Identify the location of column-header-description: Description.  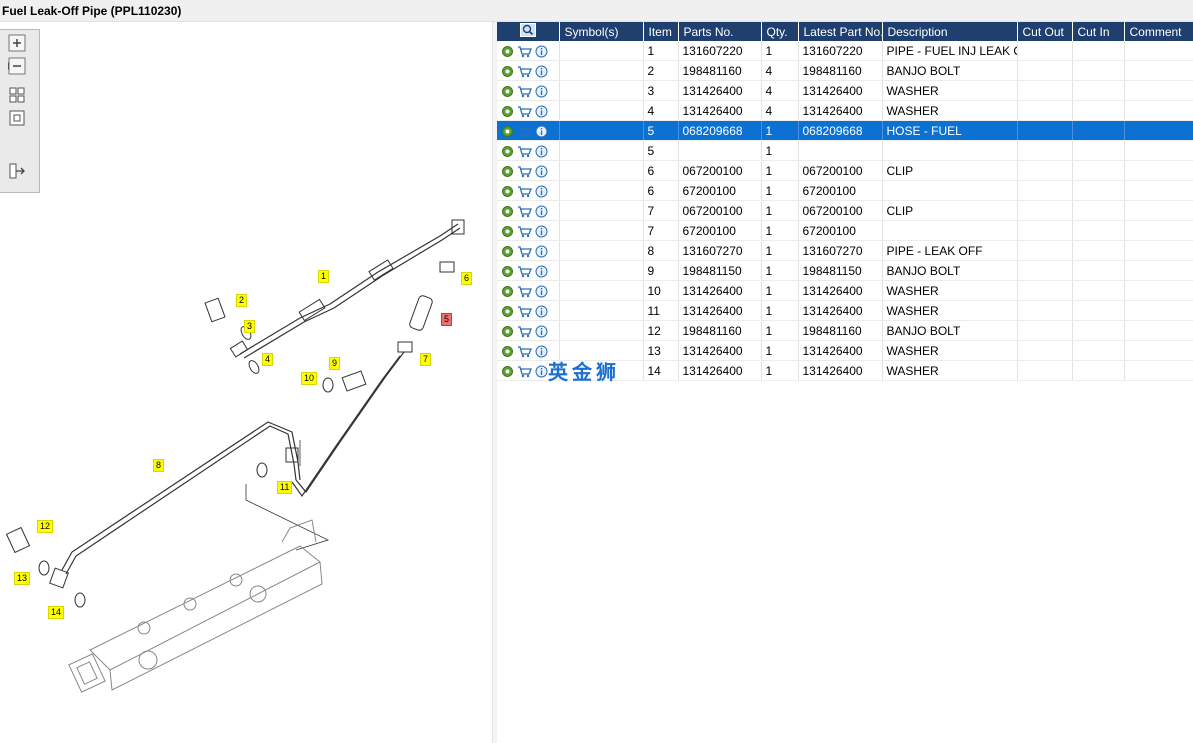
(950, 31).